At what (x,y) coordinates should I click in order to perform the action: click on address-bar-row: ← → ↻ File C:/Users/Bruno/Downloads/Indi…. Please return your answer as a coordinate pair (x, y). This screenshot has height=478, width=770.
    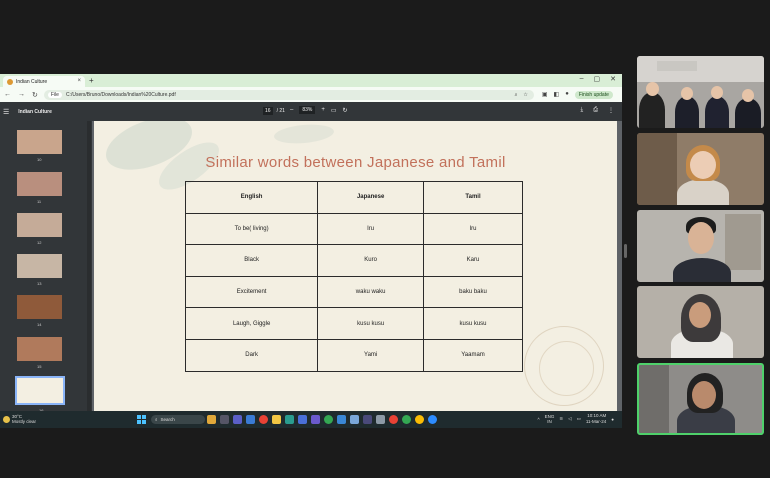
    Looking at the image, I should click on (311, 94).